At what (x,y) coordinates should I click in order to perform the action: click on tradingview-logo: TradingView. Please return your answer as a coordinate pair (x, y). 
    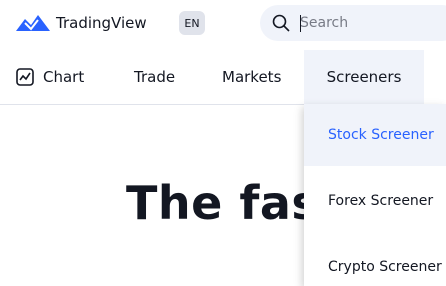
    Looking at the image, I should click on (81, 23).